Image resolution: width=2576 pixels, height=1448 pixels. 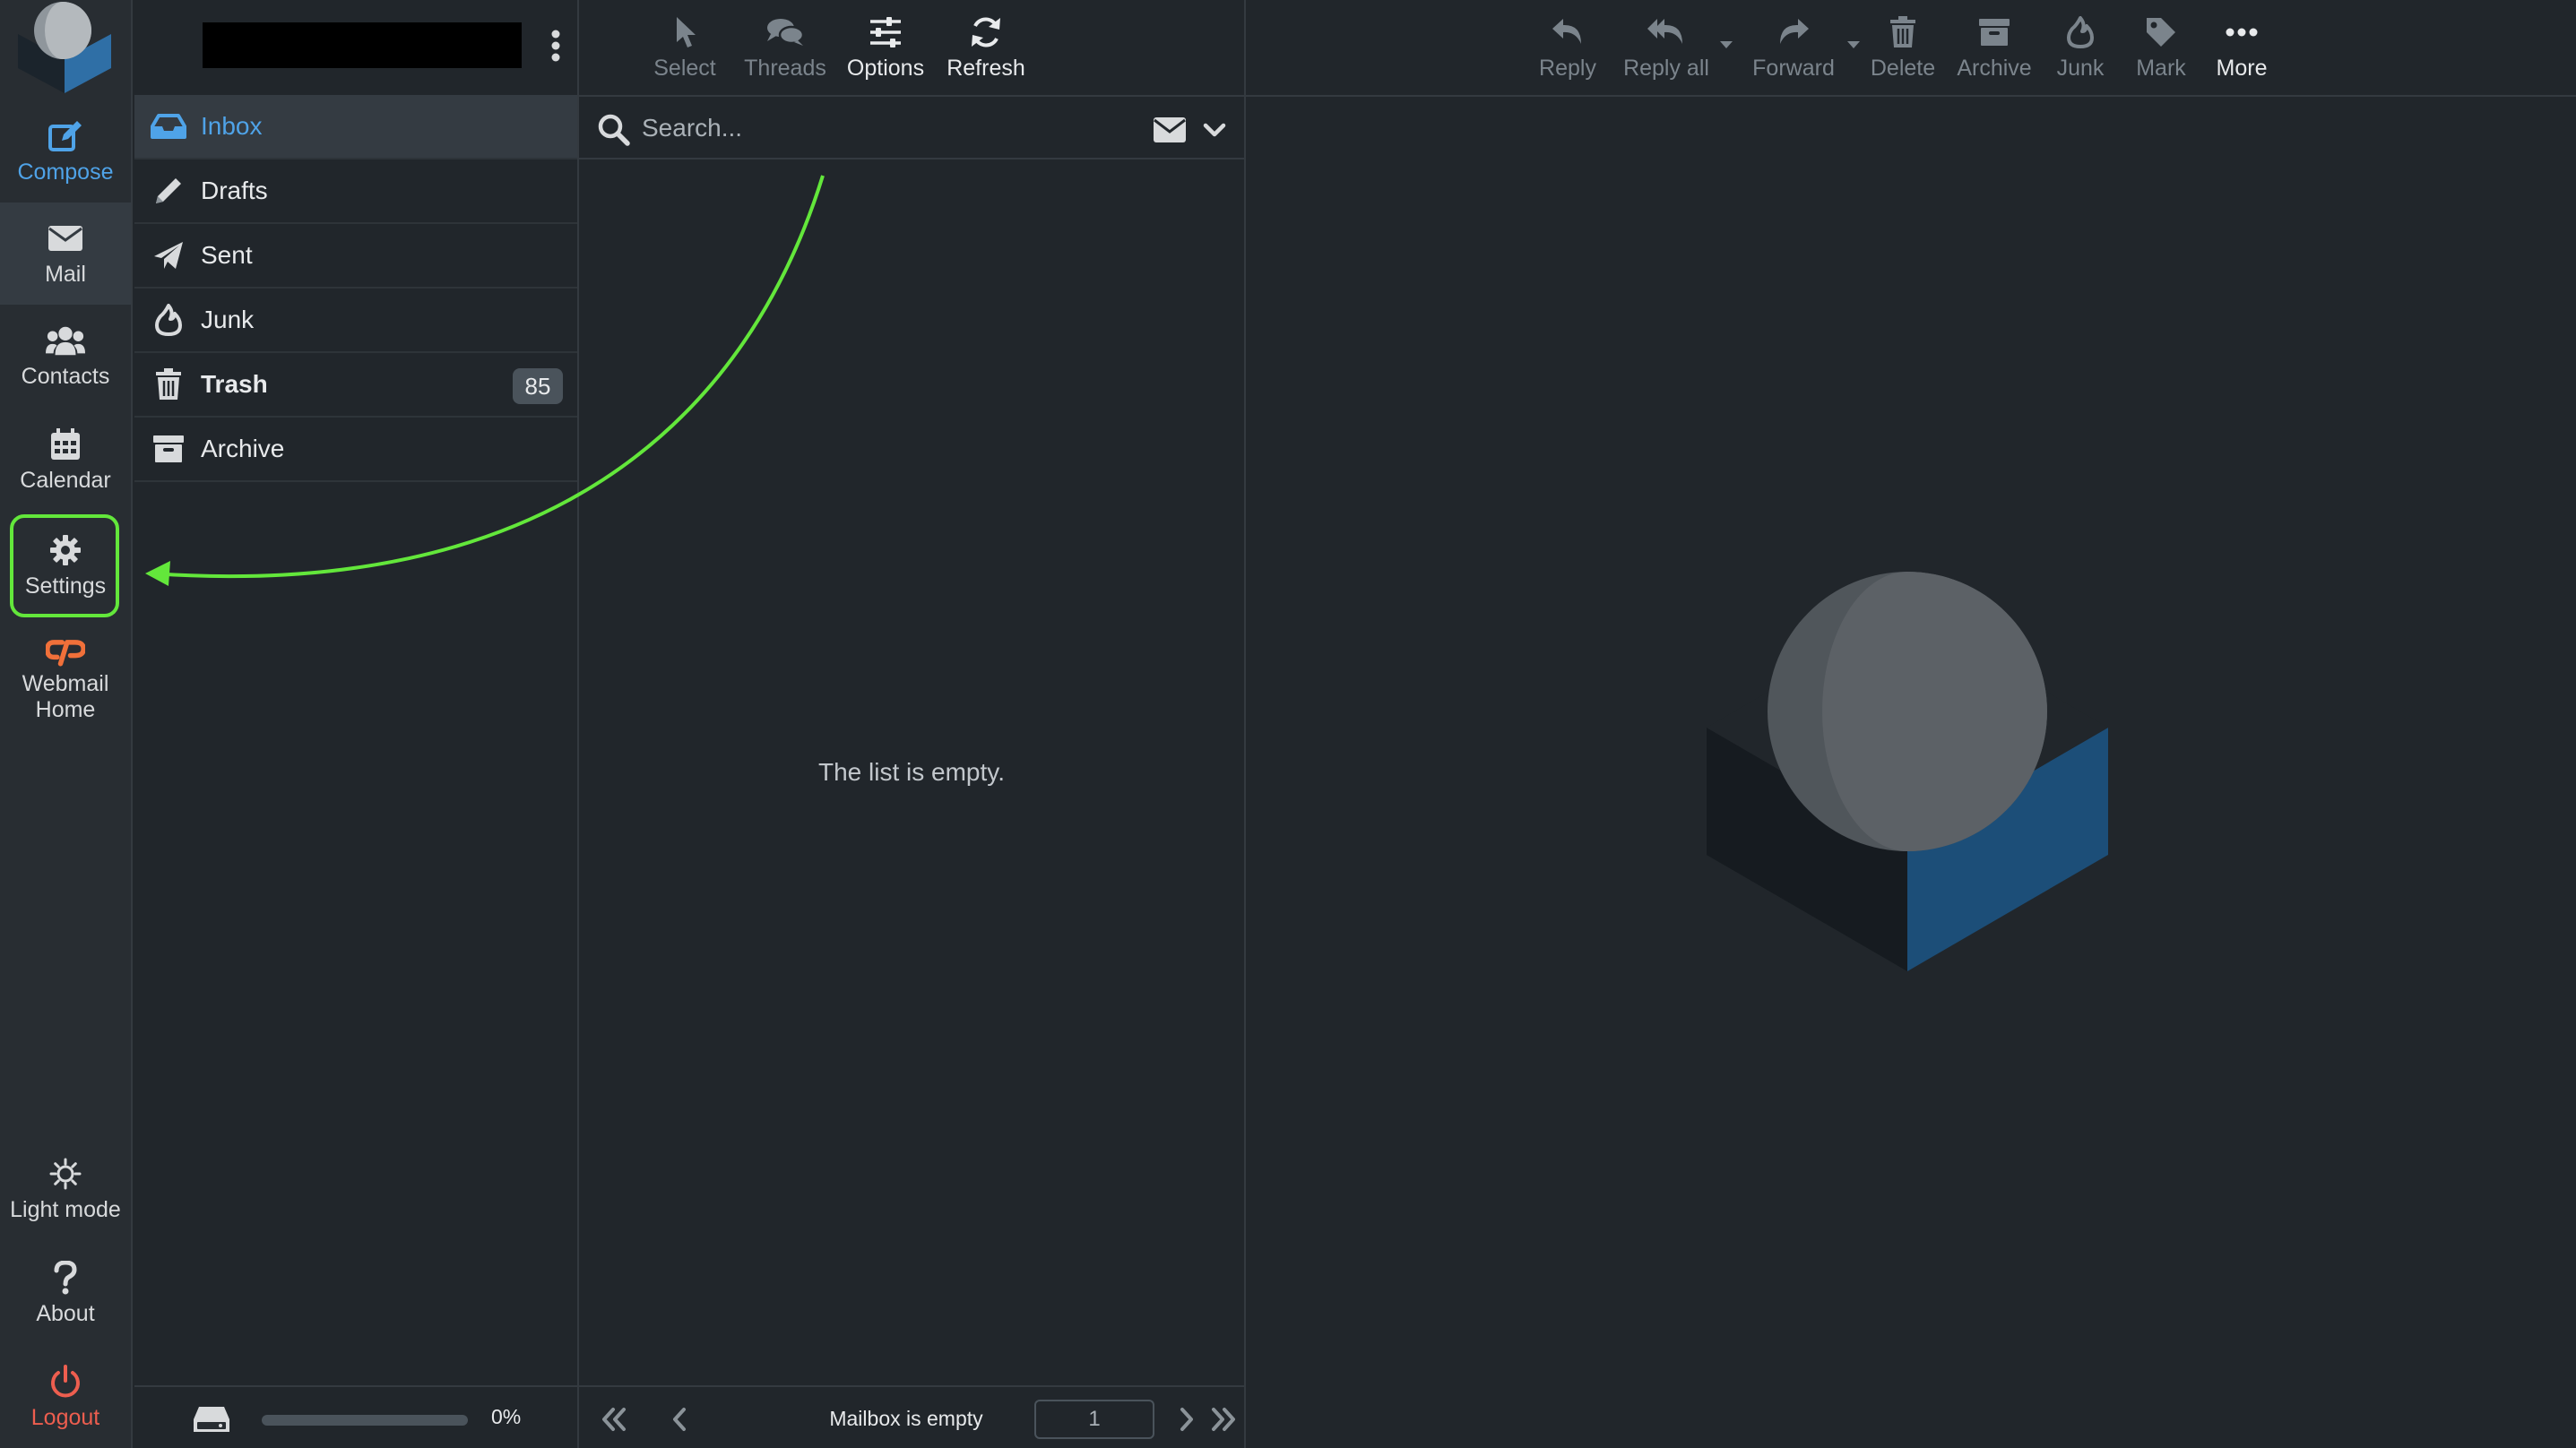 I want to click on chevron-right-icon, so click(x=1186, y=1419).